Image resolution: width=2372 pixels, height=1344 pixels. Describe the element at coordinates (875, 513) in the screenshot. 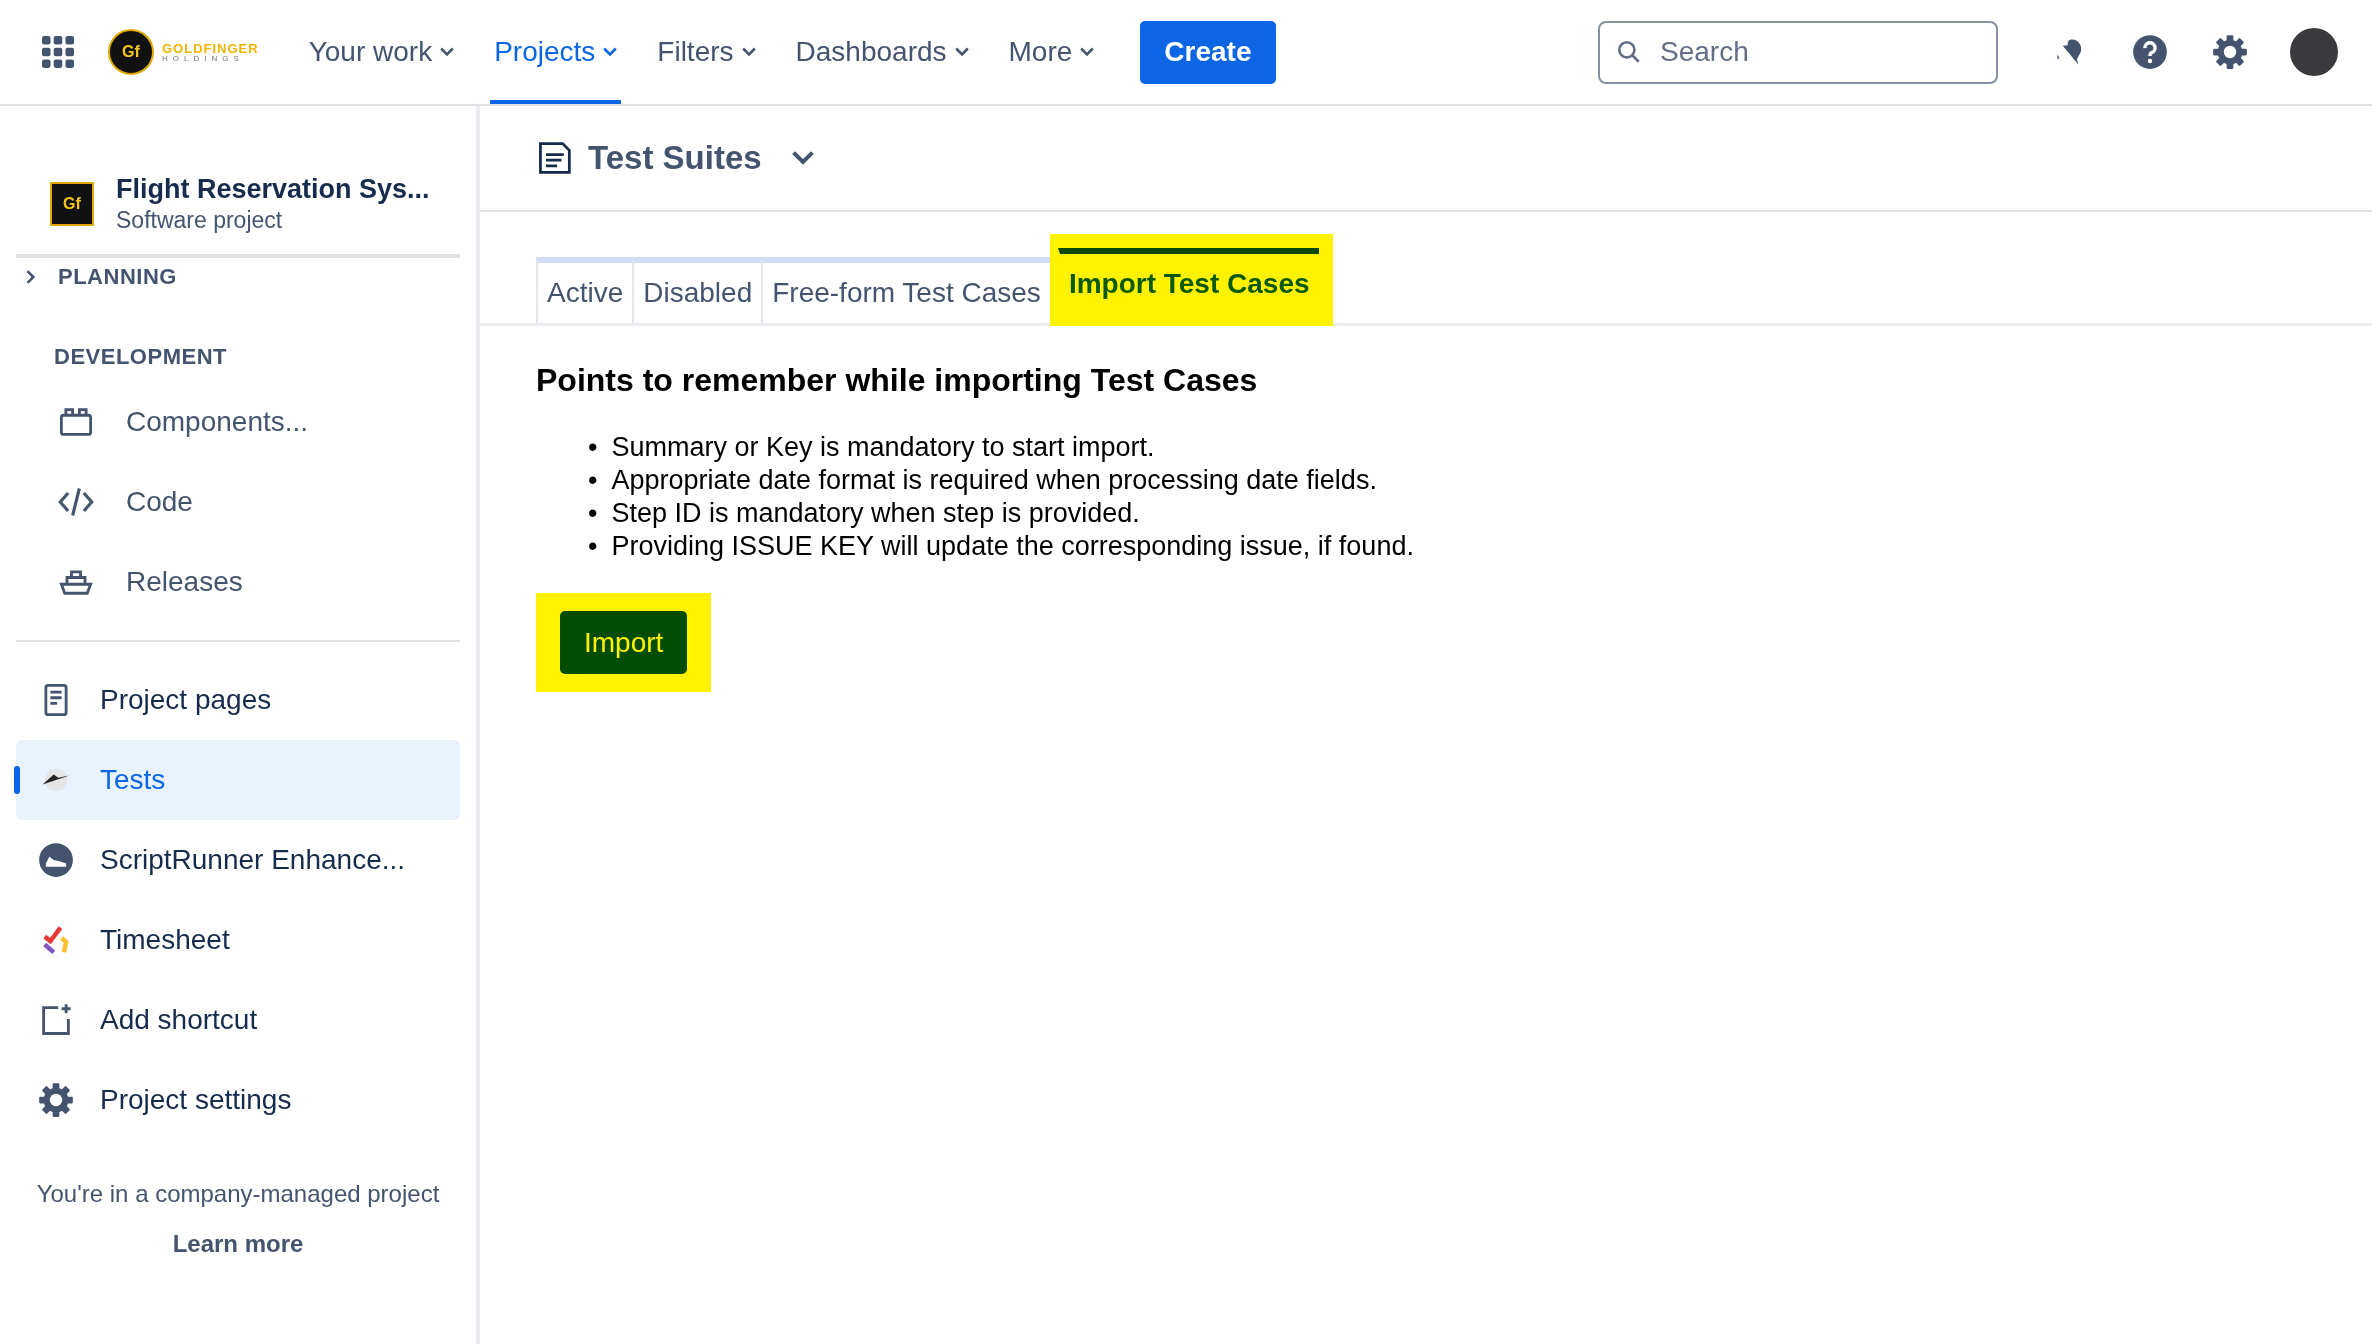

I see `bullet-point: Step ID is mandatory when step is provided.` at that location.